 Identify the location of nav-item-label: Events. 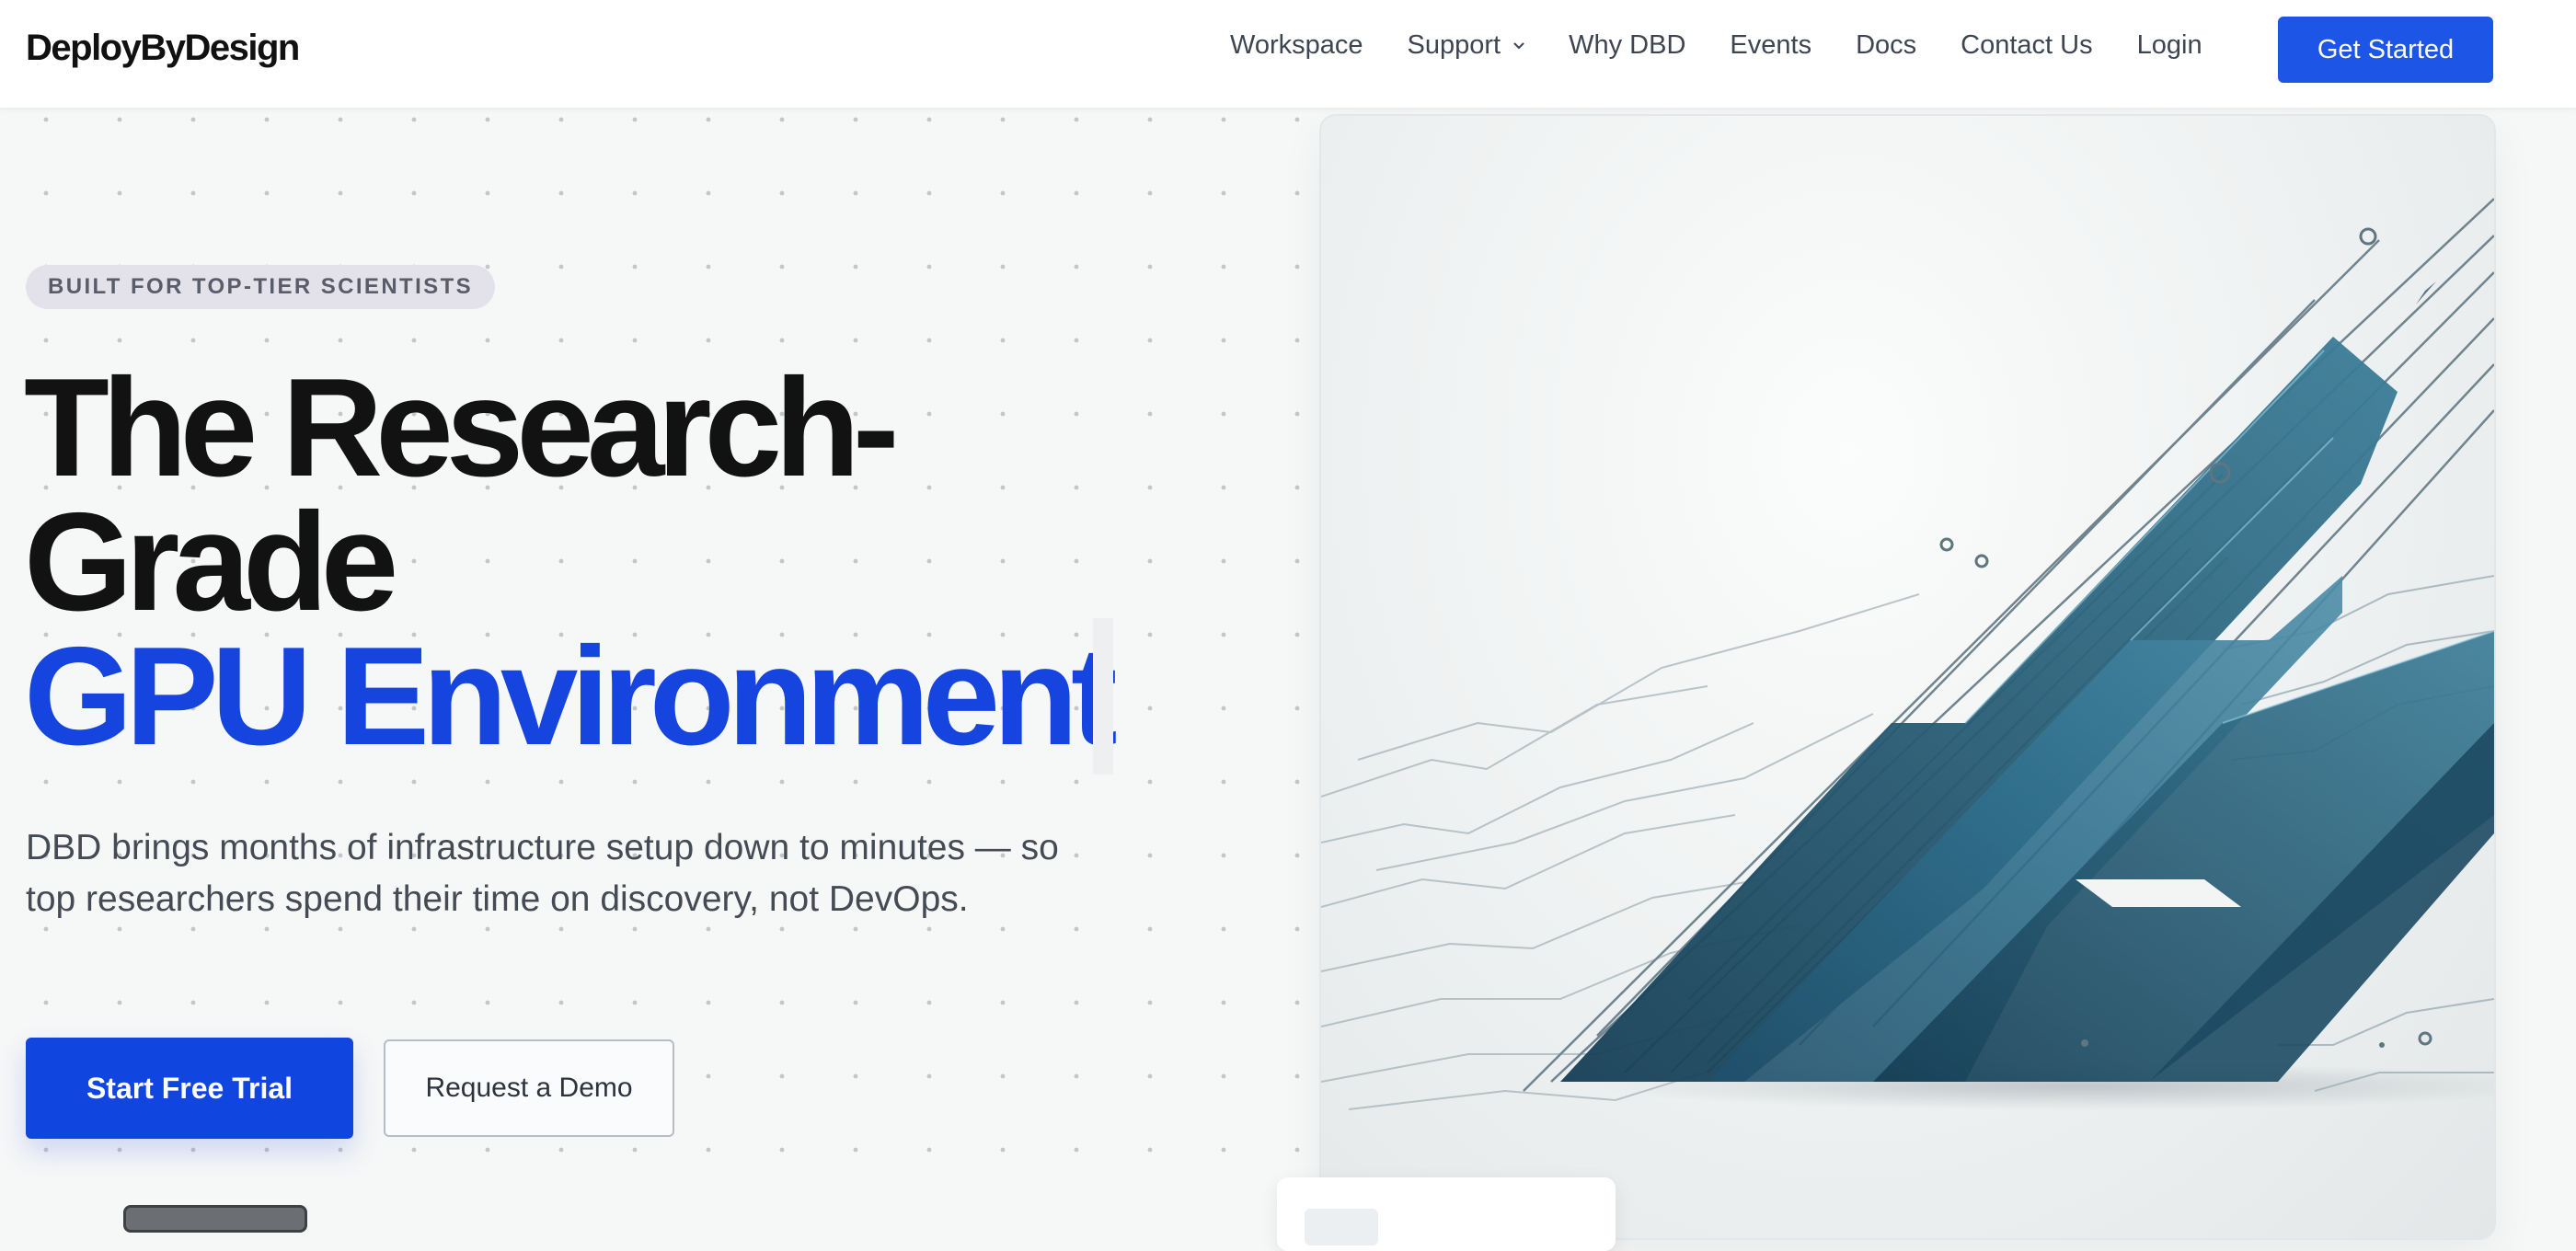
(1771, 45).